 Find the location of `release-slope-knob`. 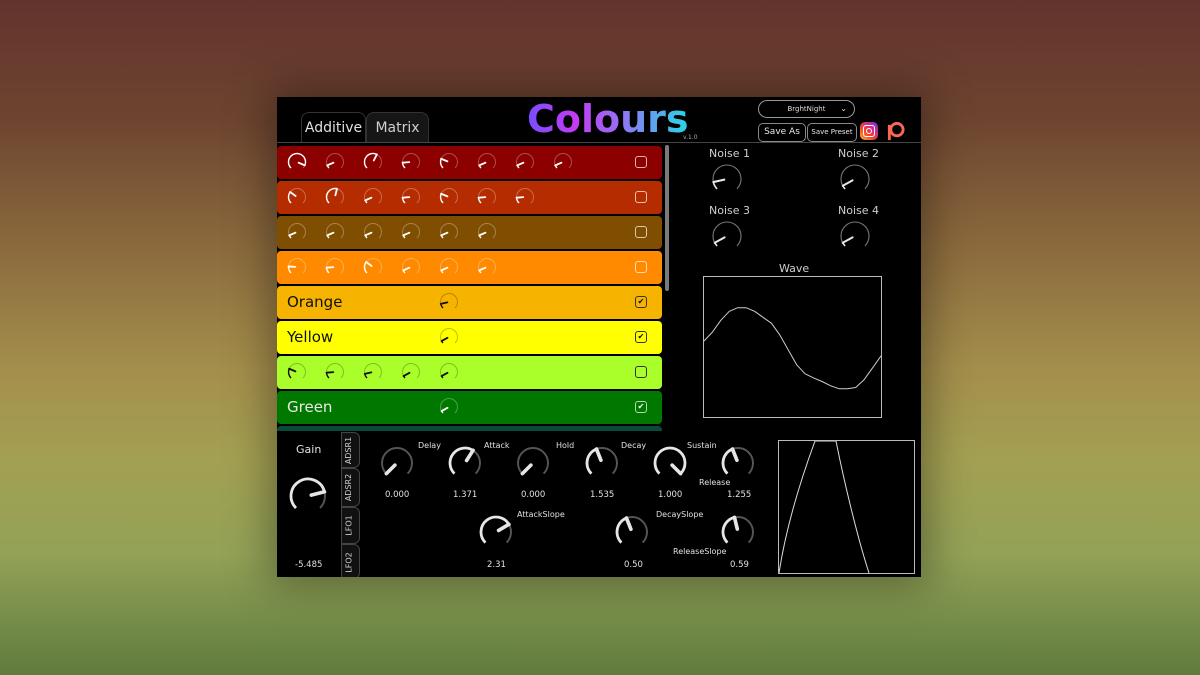

release-slope-knob is located at coordinates (737, 529).